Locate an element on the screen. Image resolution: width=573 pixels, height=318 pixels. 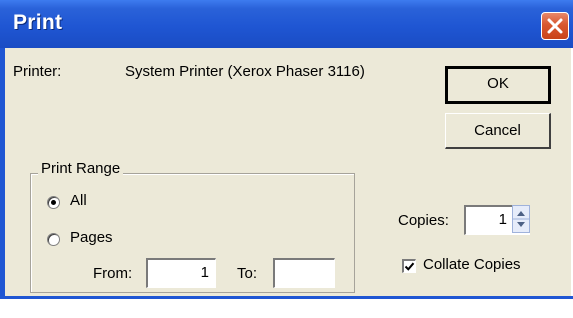
cancel-button: Cancel is located at coordinates (498, 131).